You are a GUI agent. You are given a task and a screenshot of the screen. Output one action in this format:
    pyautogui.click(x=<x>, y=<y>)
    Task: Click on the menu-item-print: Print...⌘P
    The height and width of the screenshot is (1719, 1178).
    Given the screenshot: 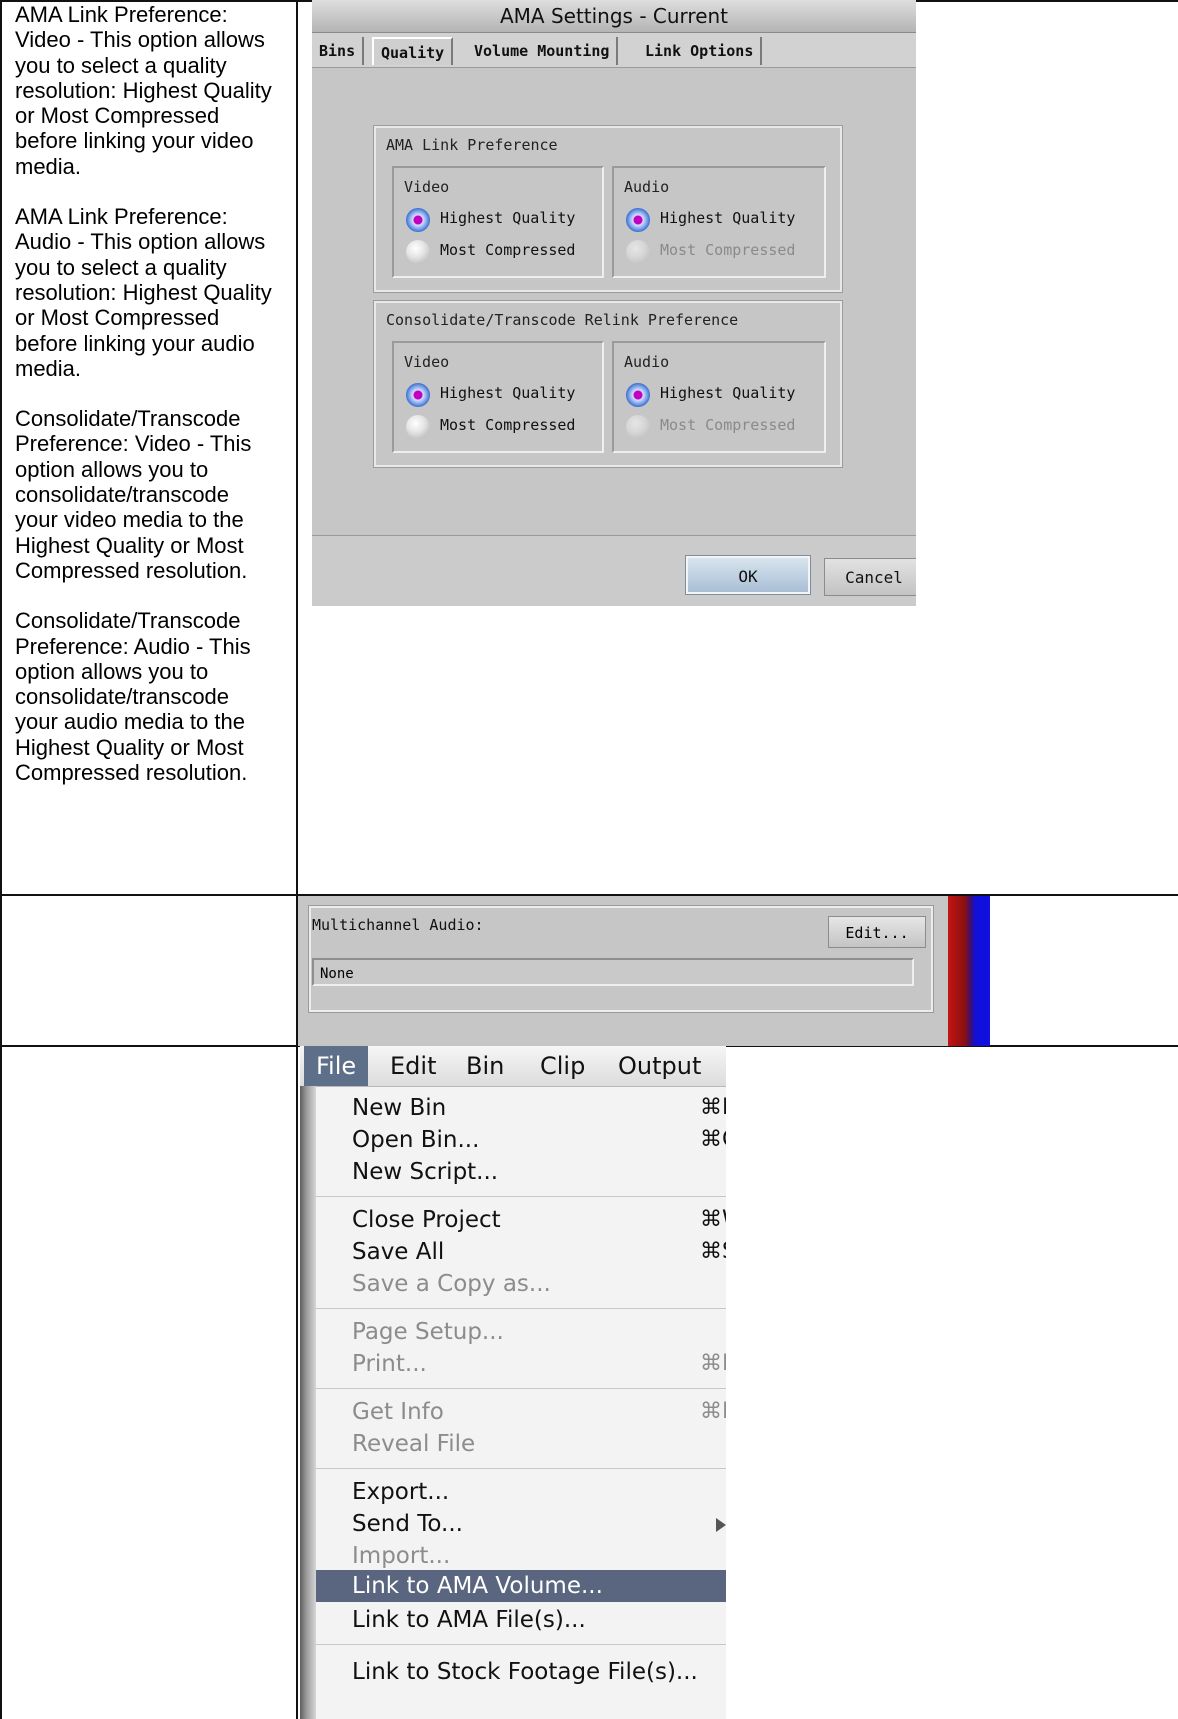 What is the action you would take?
    pyautogui.click(x=539, y=1364)
    